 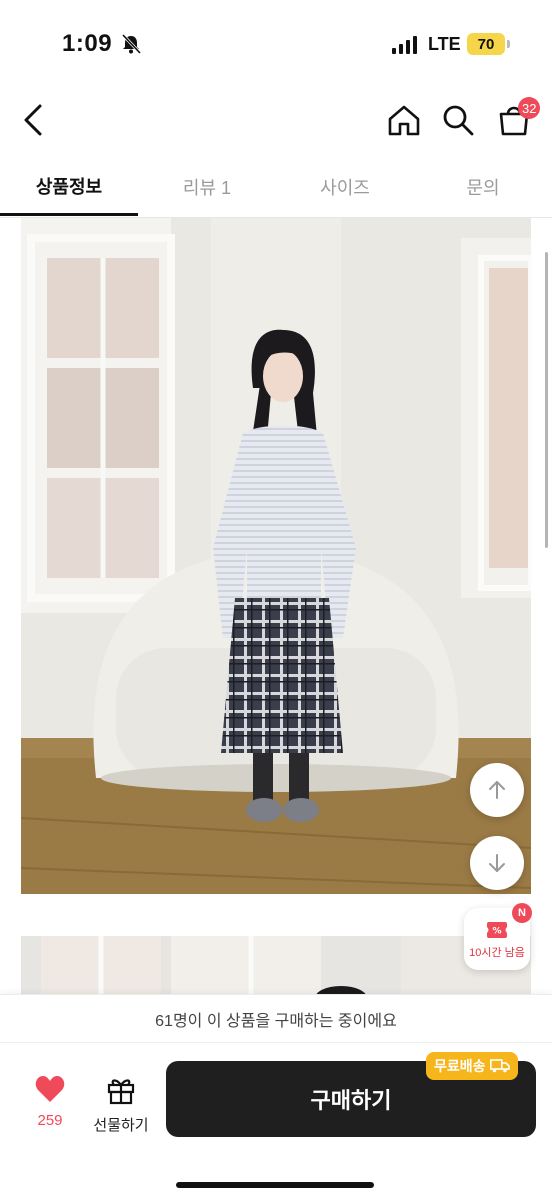 What do you see at coordinates (276, 966) in the screenshot?
I see `product-photo-secondary` at bounding box center [276, 966].